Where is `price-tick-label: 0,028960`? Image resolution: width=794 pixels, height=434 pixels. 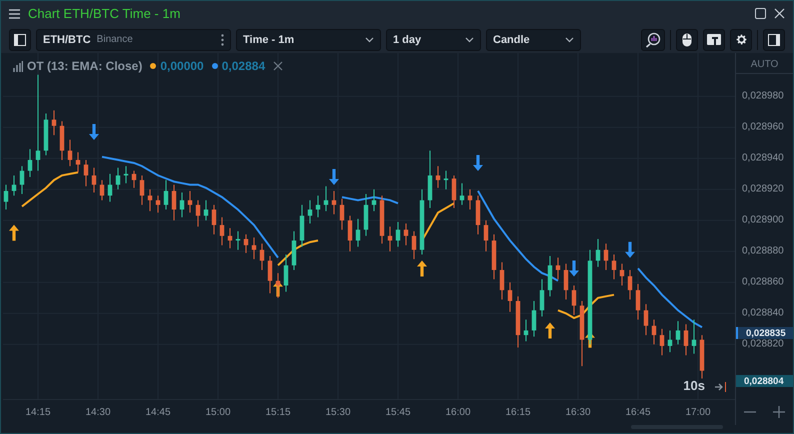 price-tick-label: 0,028960 is located at coordinates (763, 127).